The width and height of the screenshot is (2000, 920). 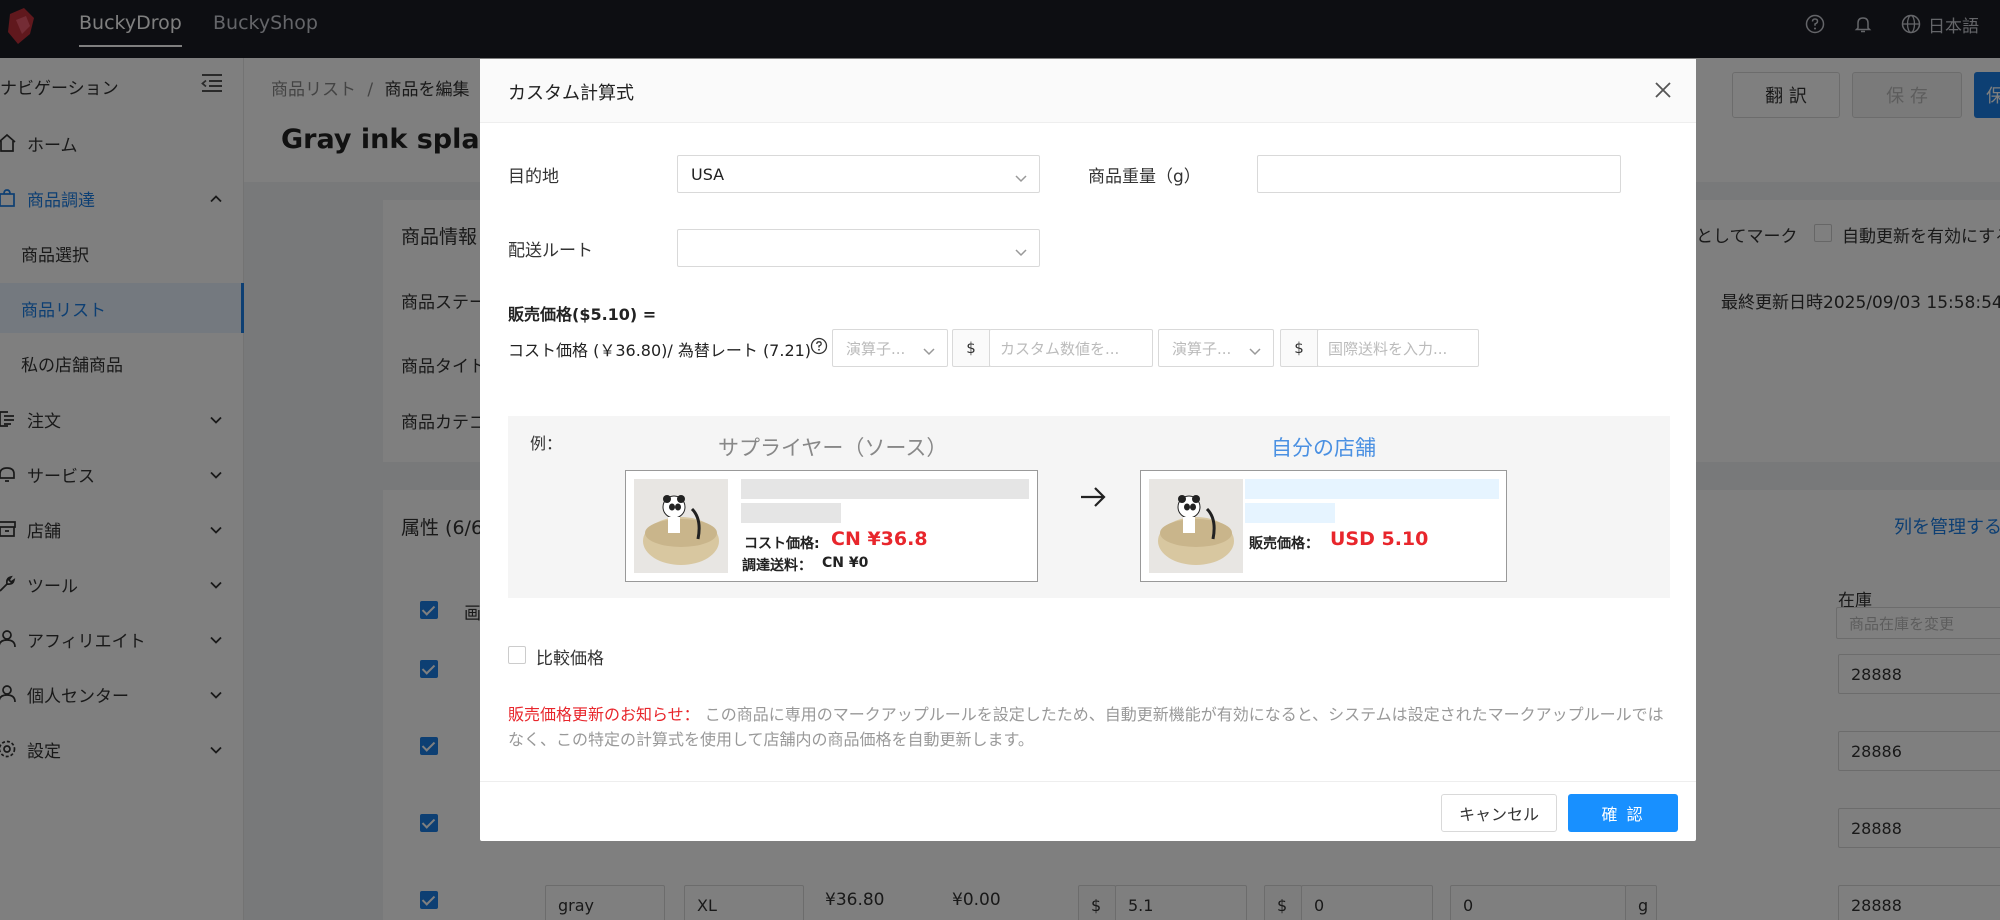 What do you see at coordinates (1323, 448) in the screenshot?
I see `store-heading: 自分の店舗` at bounding box center [1323, 448].